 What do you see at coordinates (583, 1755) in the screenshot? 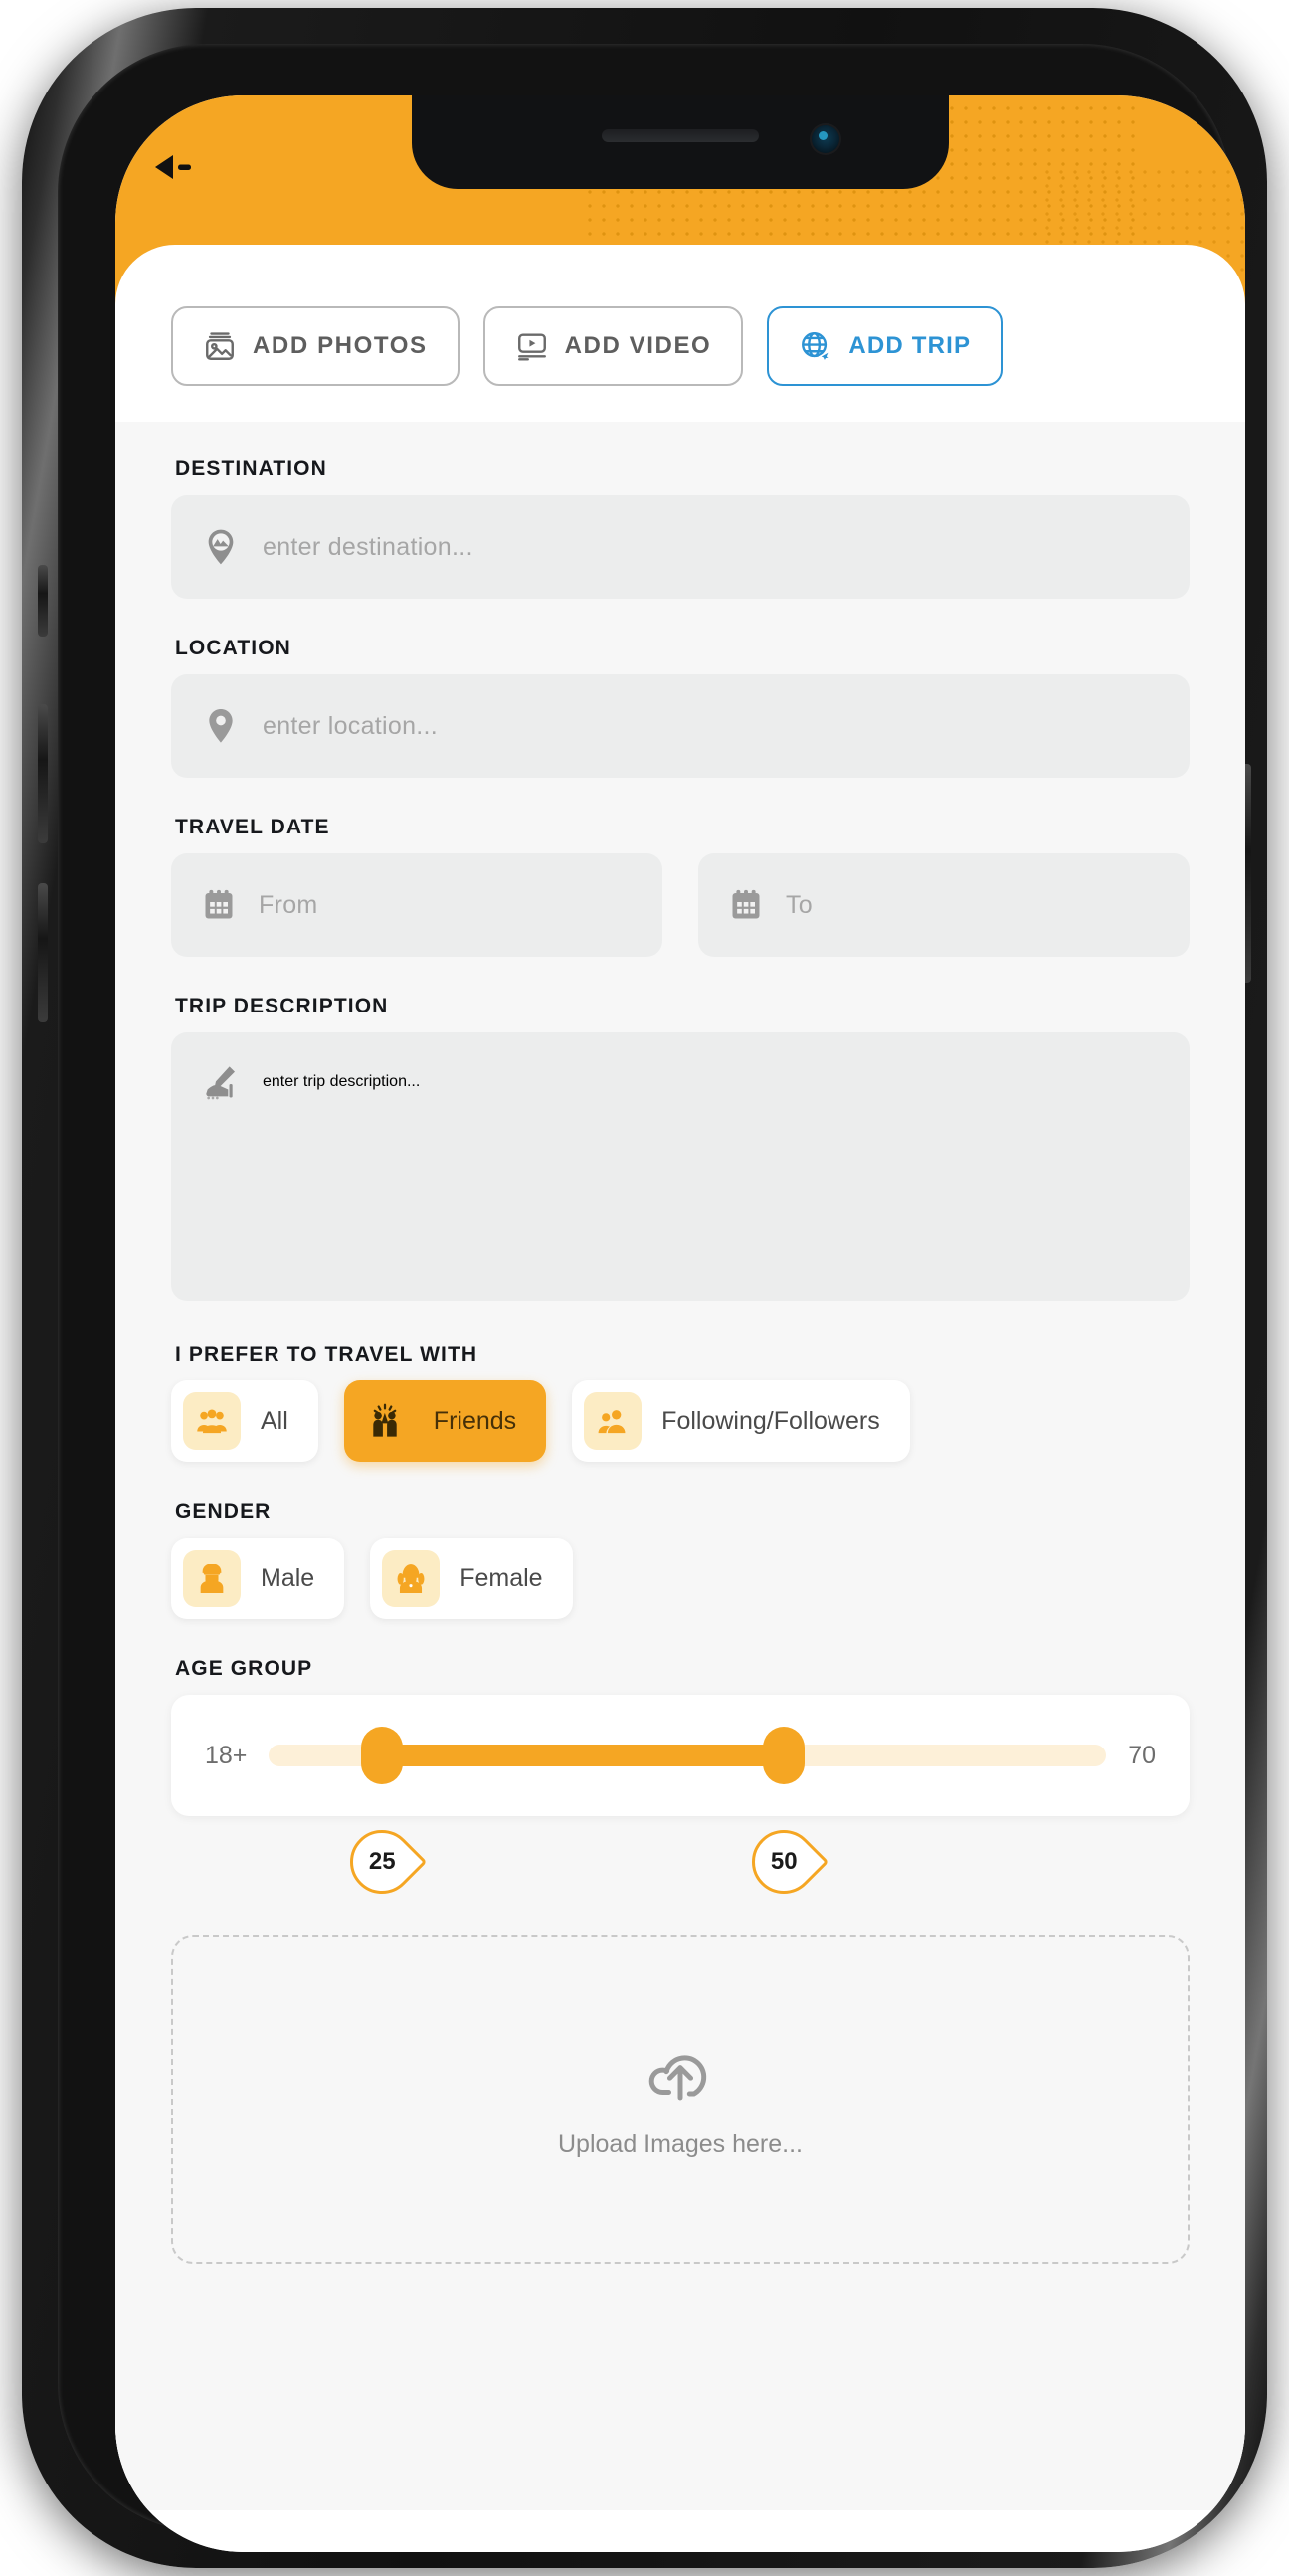
I see `age-slider-fill` at bounding box center [583, 1755].